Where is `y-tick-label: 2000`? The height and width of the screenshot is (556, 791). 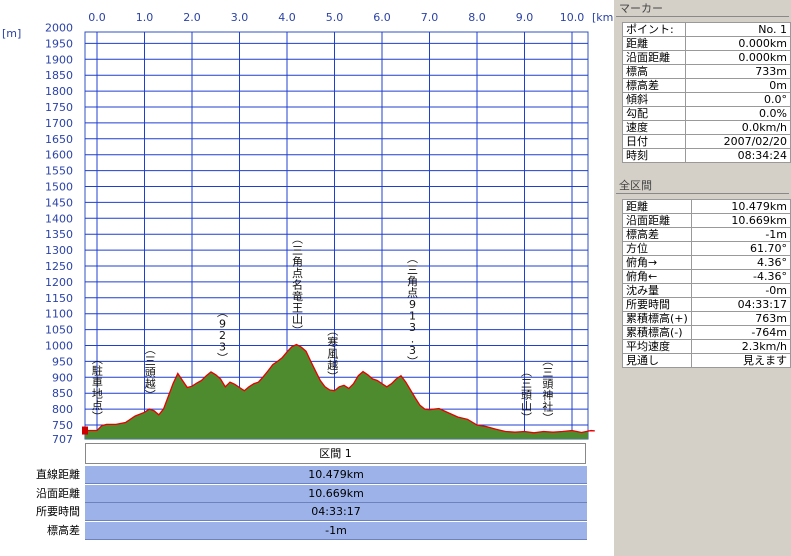 y-tick-label: 2000 is located at coordinates (59, 28).